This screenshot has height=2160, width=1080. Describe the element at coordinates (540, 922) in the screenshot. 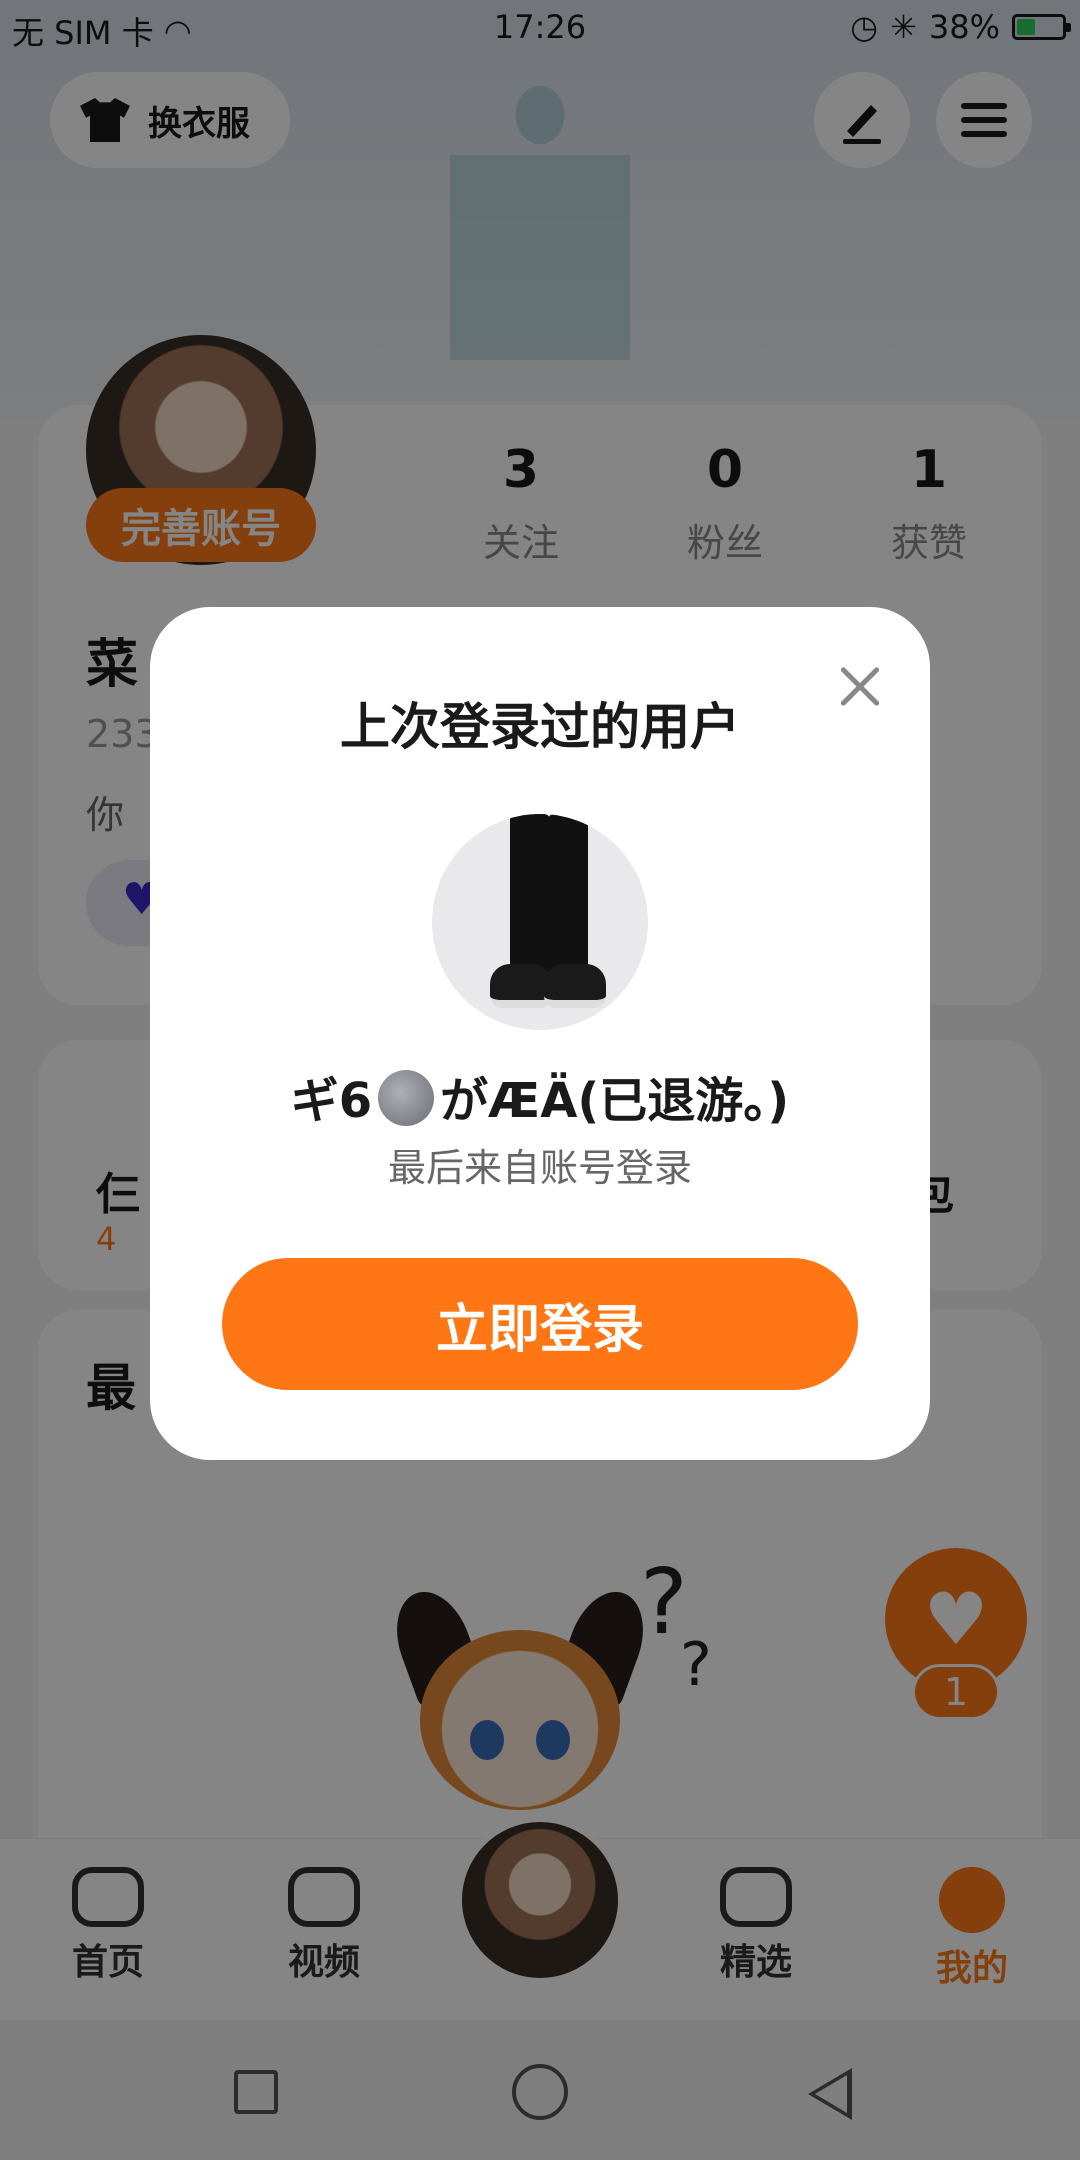

I see `last-user-avatar` at that location.